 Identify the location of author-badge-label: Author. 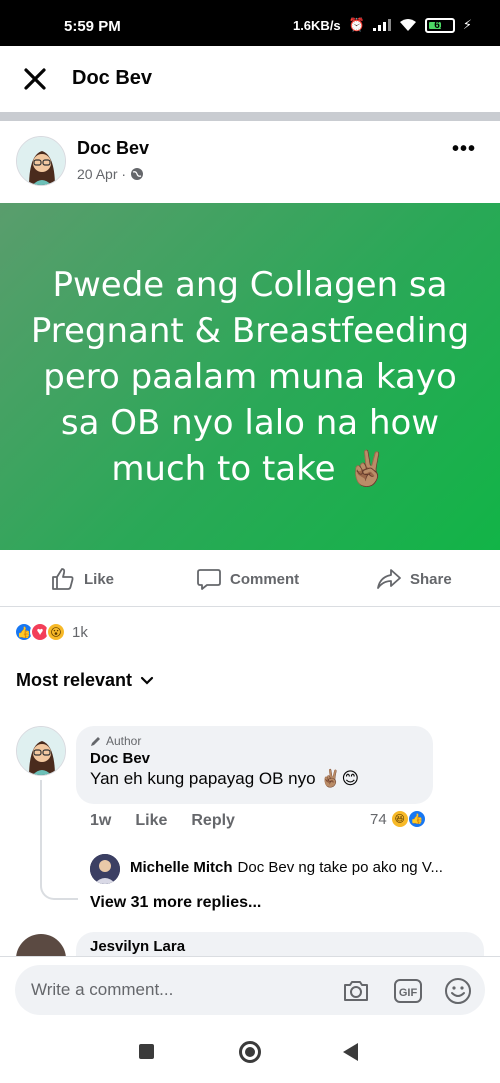
(124, 741).